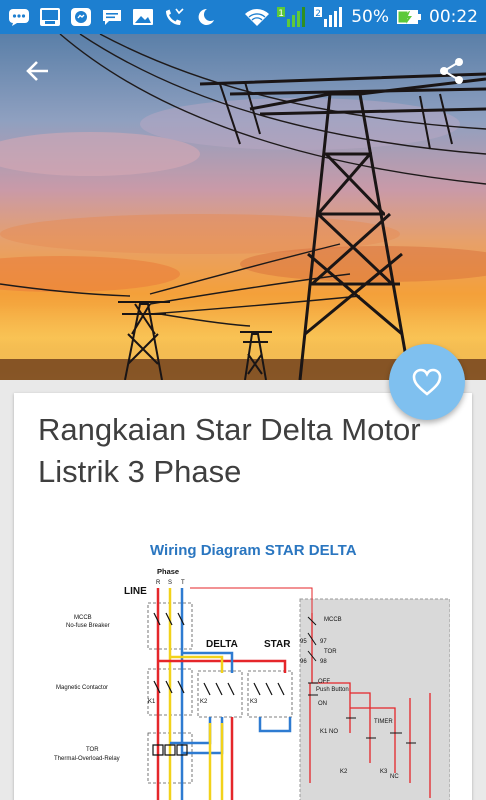 The height and width of the screenshot is (800, 486). Describe the element at coordinates (19, 17) in the screenshot. I see `chat-bubble-icon` at that location.